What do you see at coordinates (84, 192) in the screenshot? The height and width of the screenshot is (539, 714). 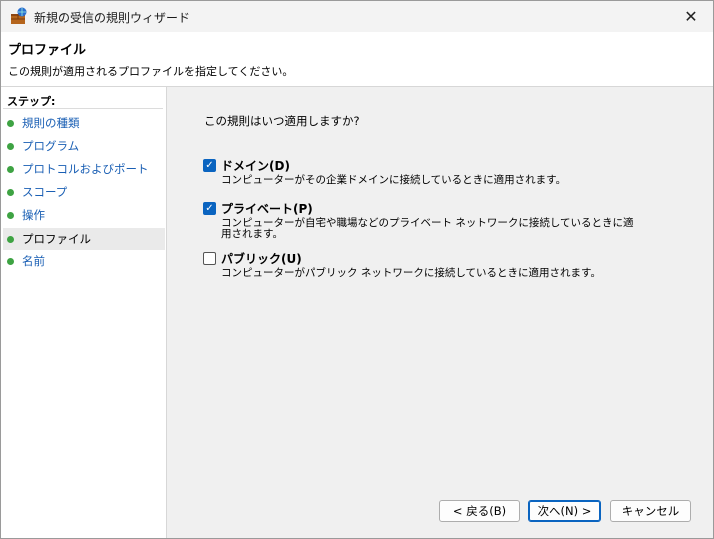 I see `sidebar-item-scope: スコープ` at bounding box center [84, 192].